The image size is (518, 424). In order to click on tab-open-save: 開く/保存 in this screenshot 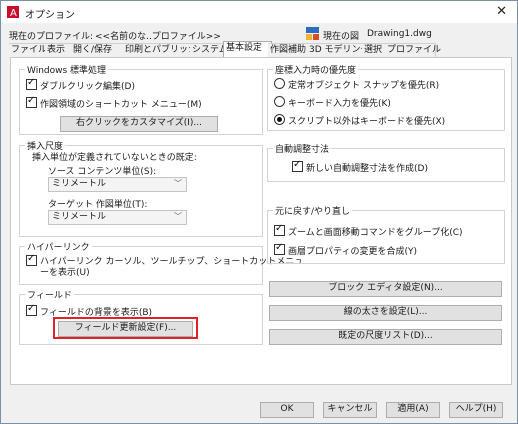, I will do `click(97, 50)`.